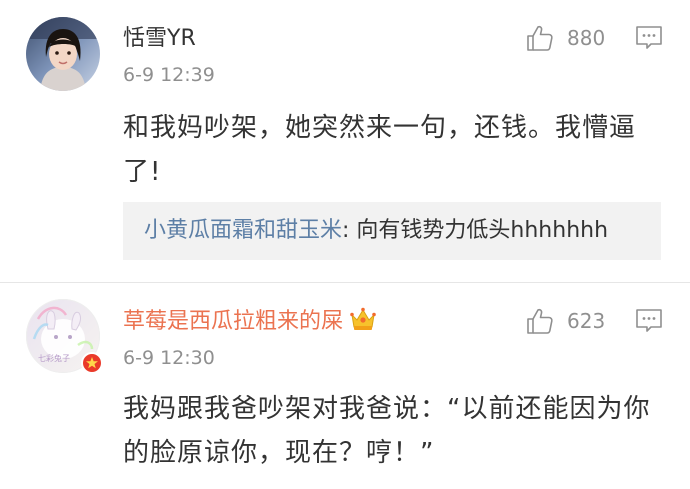 This screenshot has height=489, width=690. Describe the element at coordinates (482, 230) in the screenshot. I see `reply-text: 向有钱势力低头hhhhhhh` at that location.